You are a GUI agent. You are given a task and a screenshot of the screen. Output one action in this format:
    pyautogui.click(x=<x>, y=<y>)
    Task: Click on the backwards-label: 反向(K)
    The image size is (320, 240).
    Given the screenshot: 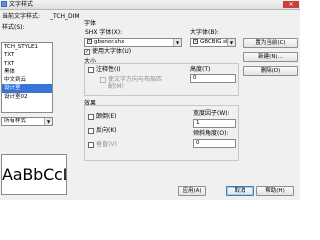 What is the action you would take?
    pyautogui.click(x=106, y=130)
    